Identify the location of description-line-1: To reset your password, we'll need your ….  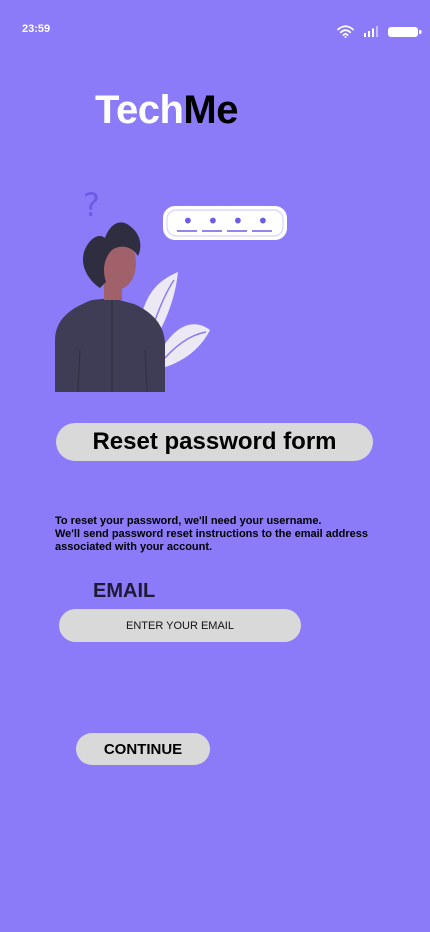
(188, 521).